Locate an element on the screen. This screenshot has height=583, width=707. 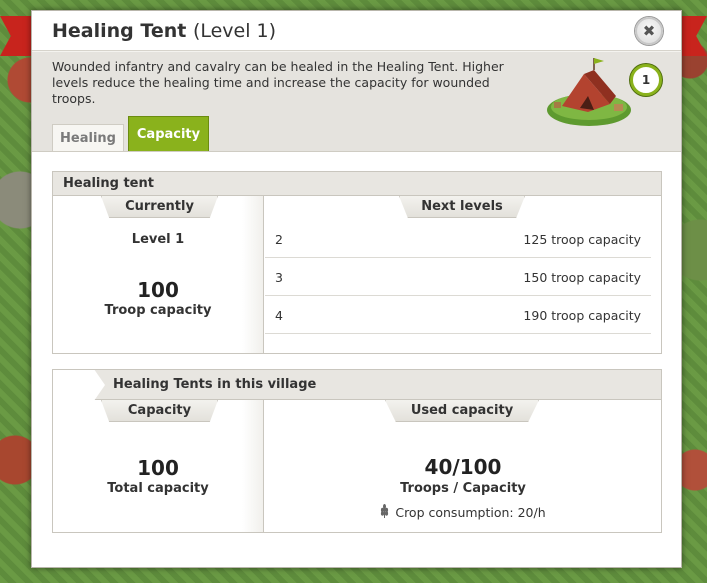
next-level-number: 4 is located at coordinates (279, 315).